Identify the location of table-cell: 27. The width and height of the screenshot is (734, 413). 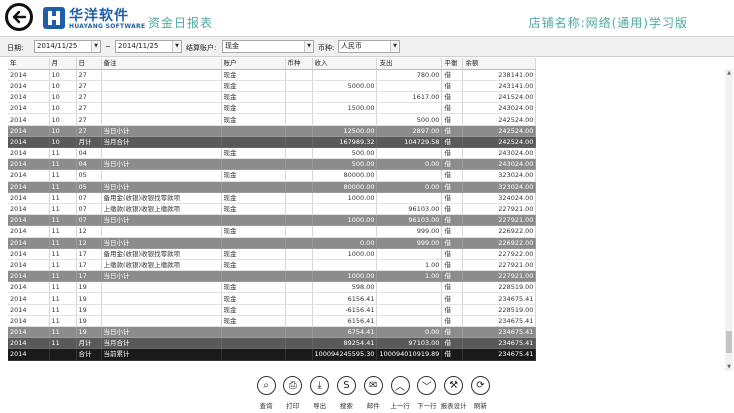
(89, 97).